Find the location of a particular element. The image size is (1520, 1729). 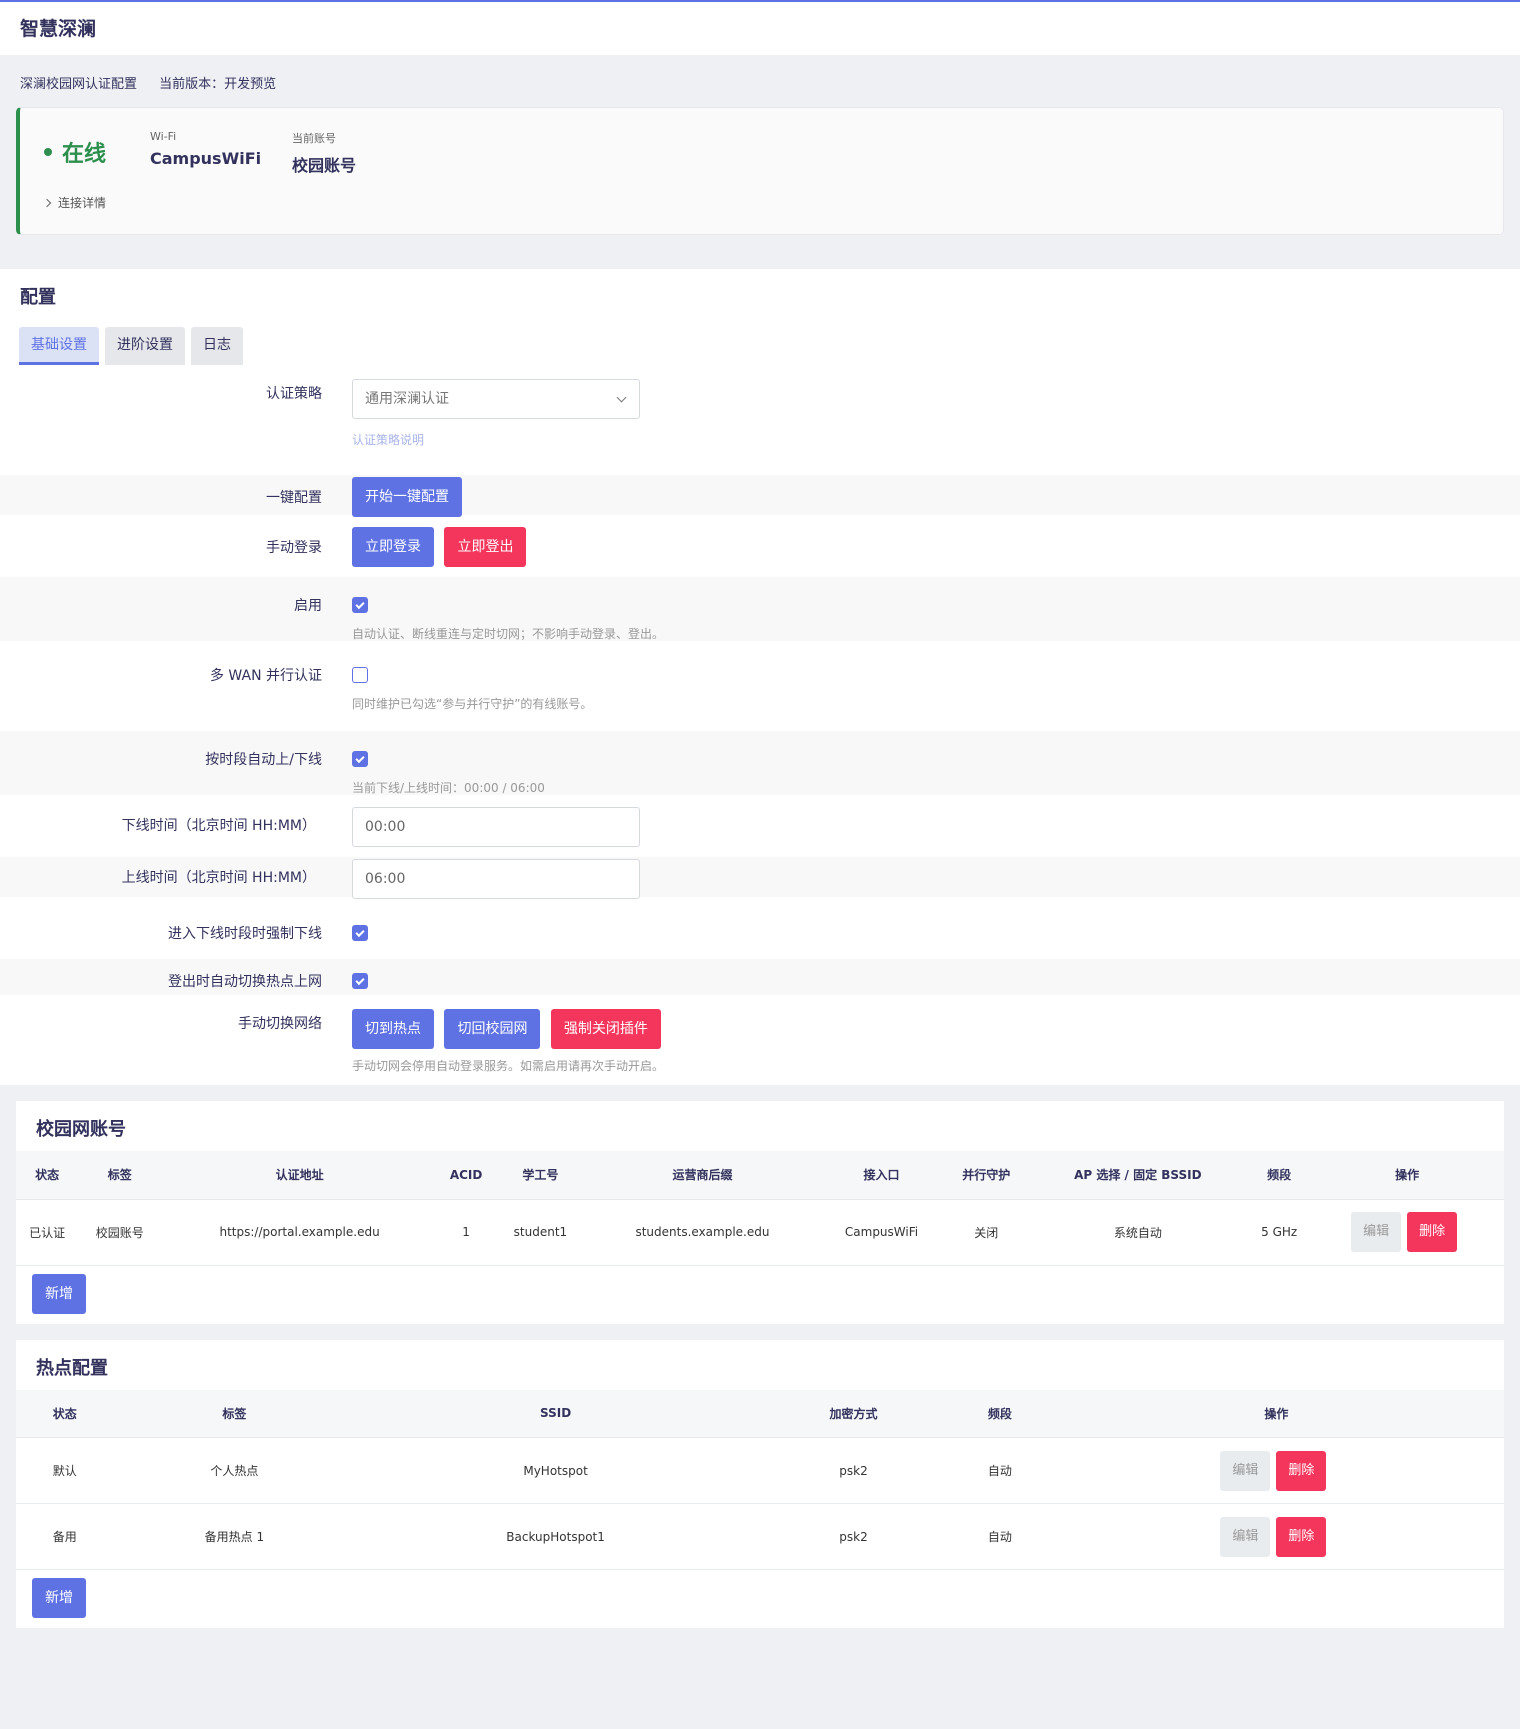

table-row: 备用 备用热点 1 BackupHotspot1 psk2 自动 编辑 删除 is located at coordinates (760, 1536).